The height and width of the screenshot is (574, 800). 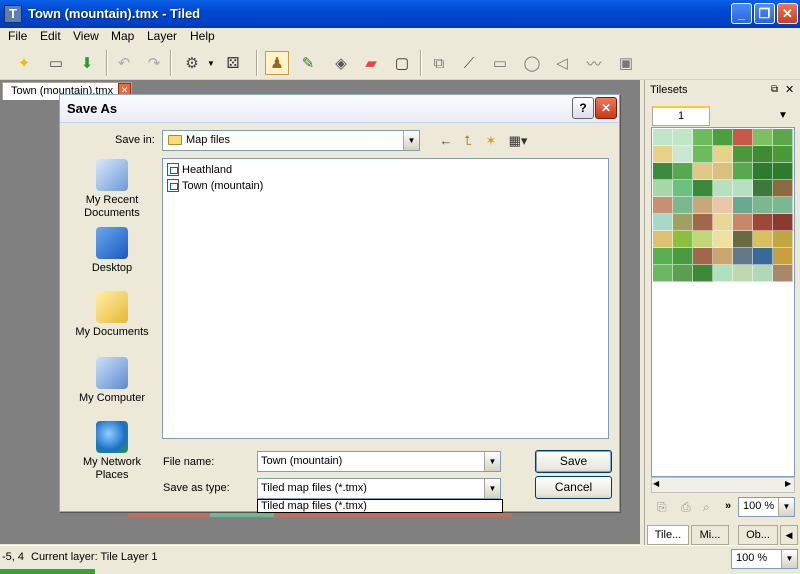 What do you see at coordinates (17, 36) in the screenshot?
I see `menu-file: File` at bounding box center [17, 36].